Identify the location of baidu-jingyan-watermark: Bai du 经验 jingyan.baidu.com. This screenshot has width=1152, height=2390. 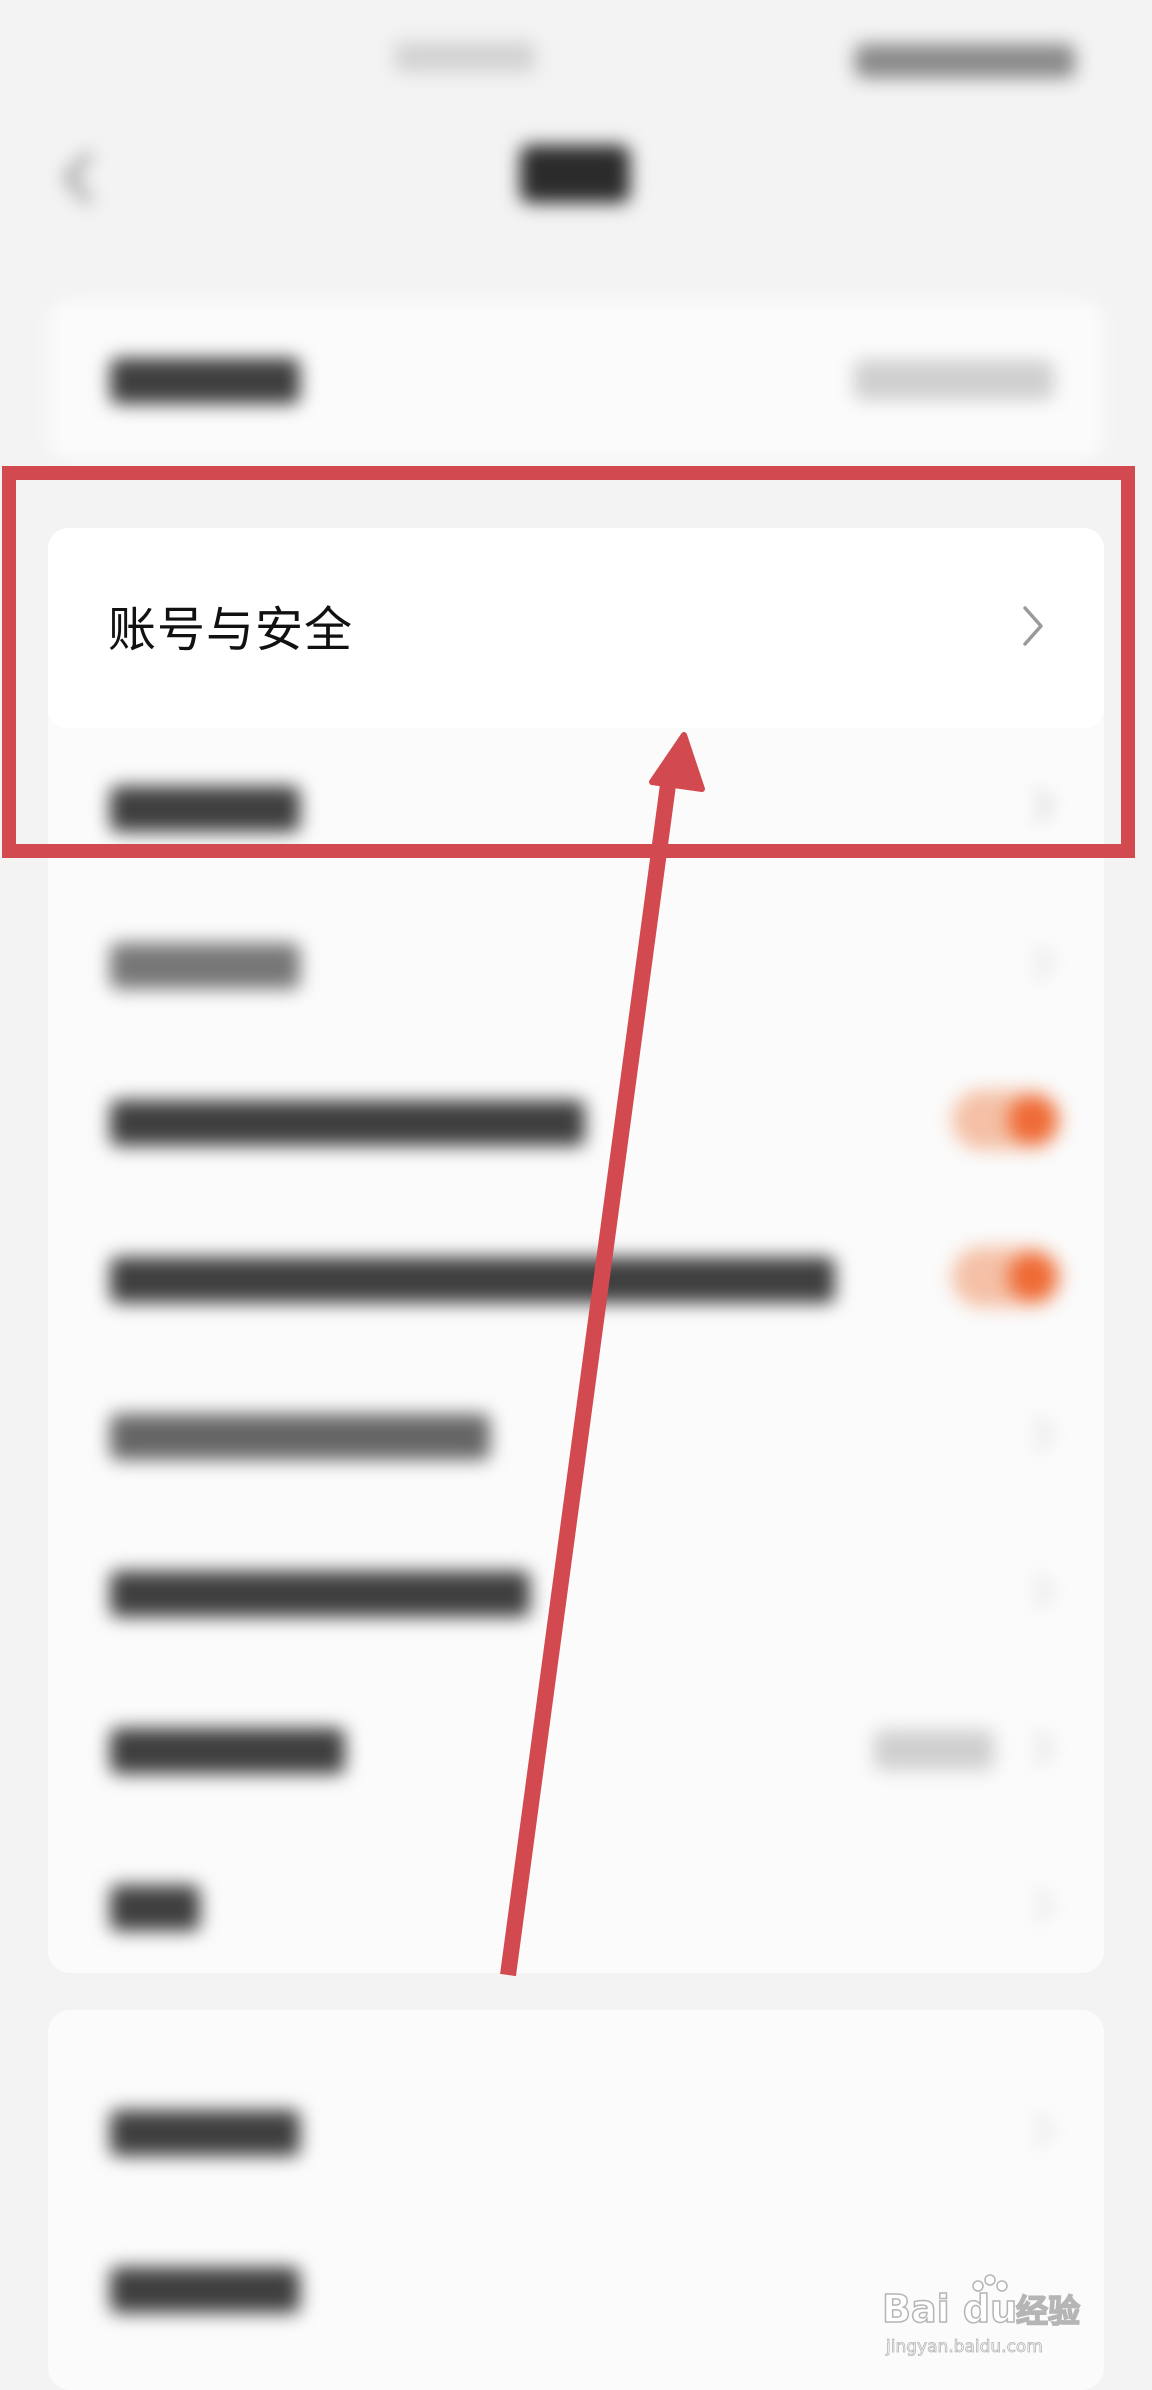
(981, 2315).